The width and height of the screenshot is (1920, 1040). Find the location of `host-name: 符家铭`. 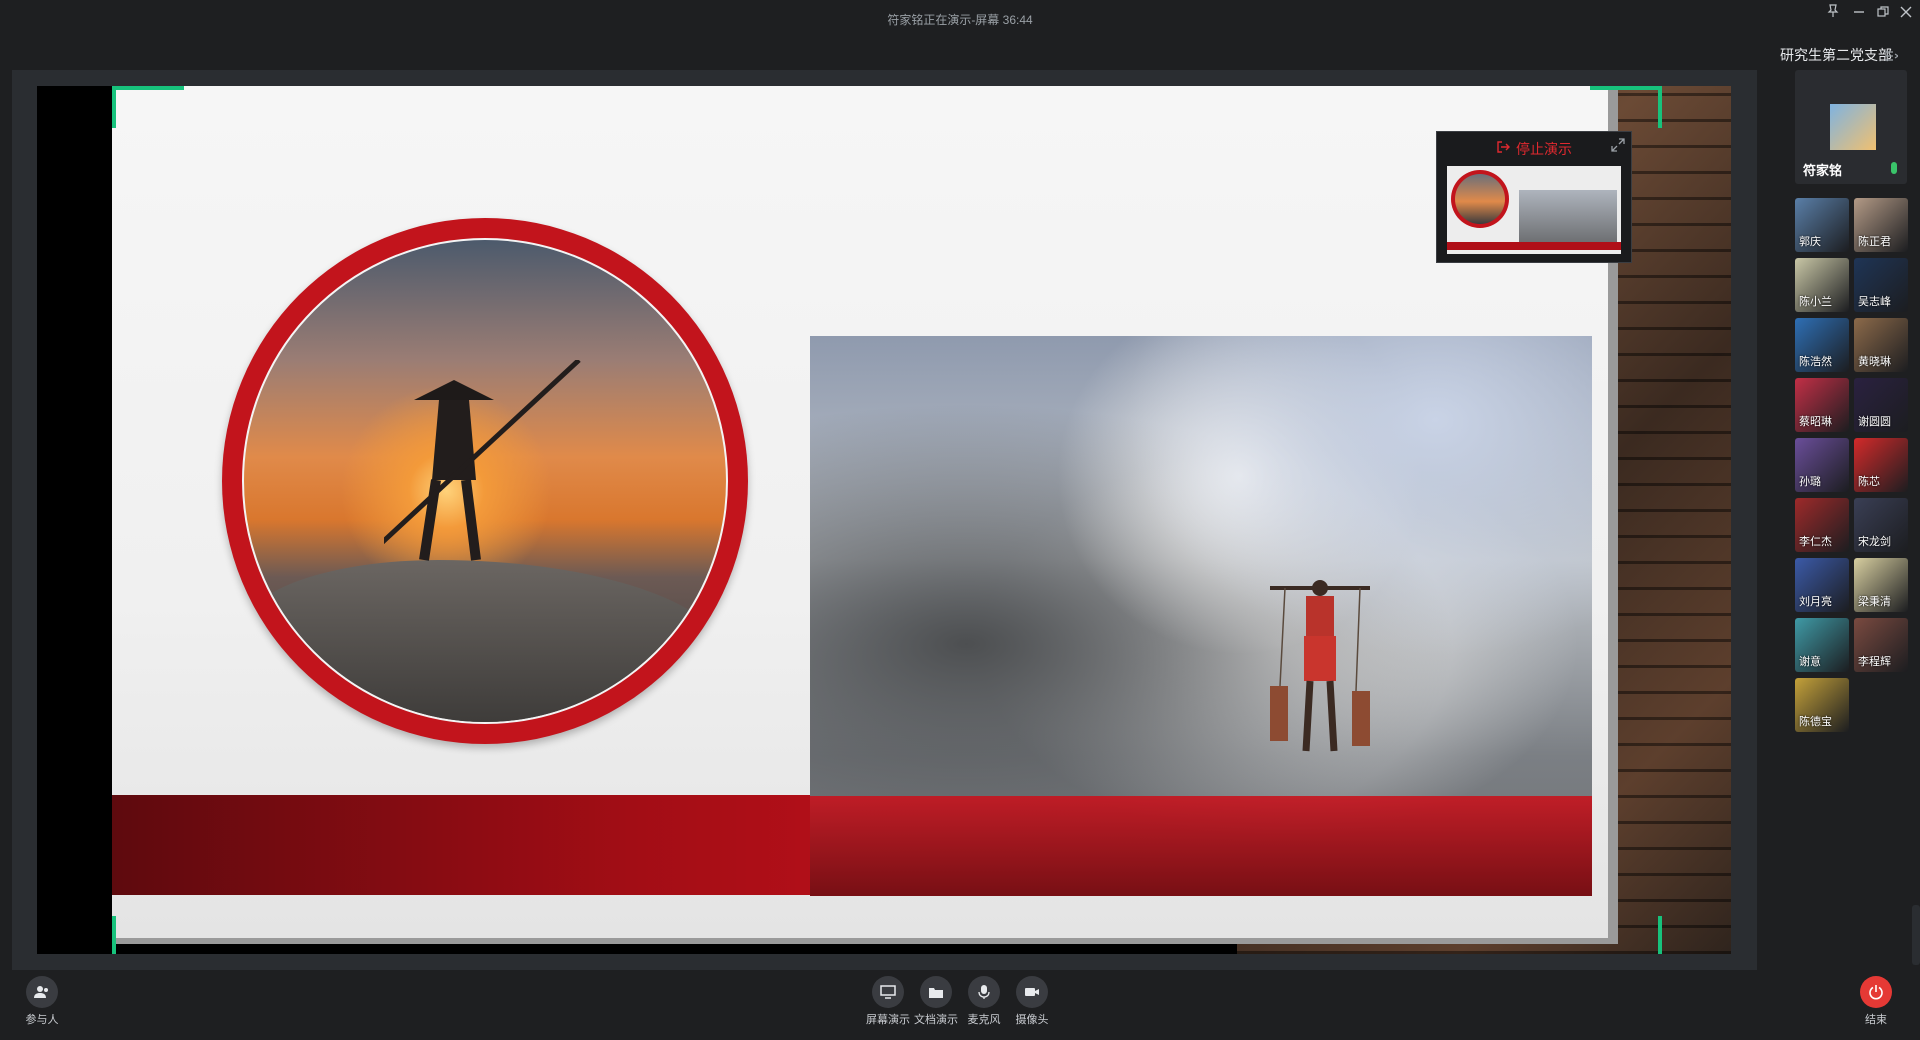

host-name: 符家铭 is located at coordinates (1823, 170).